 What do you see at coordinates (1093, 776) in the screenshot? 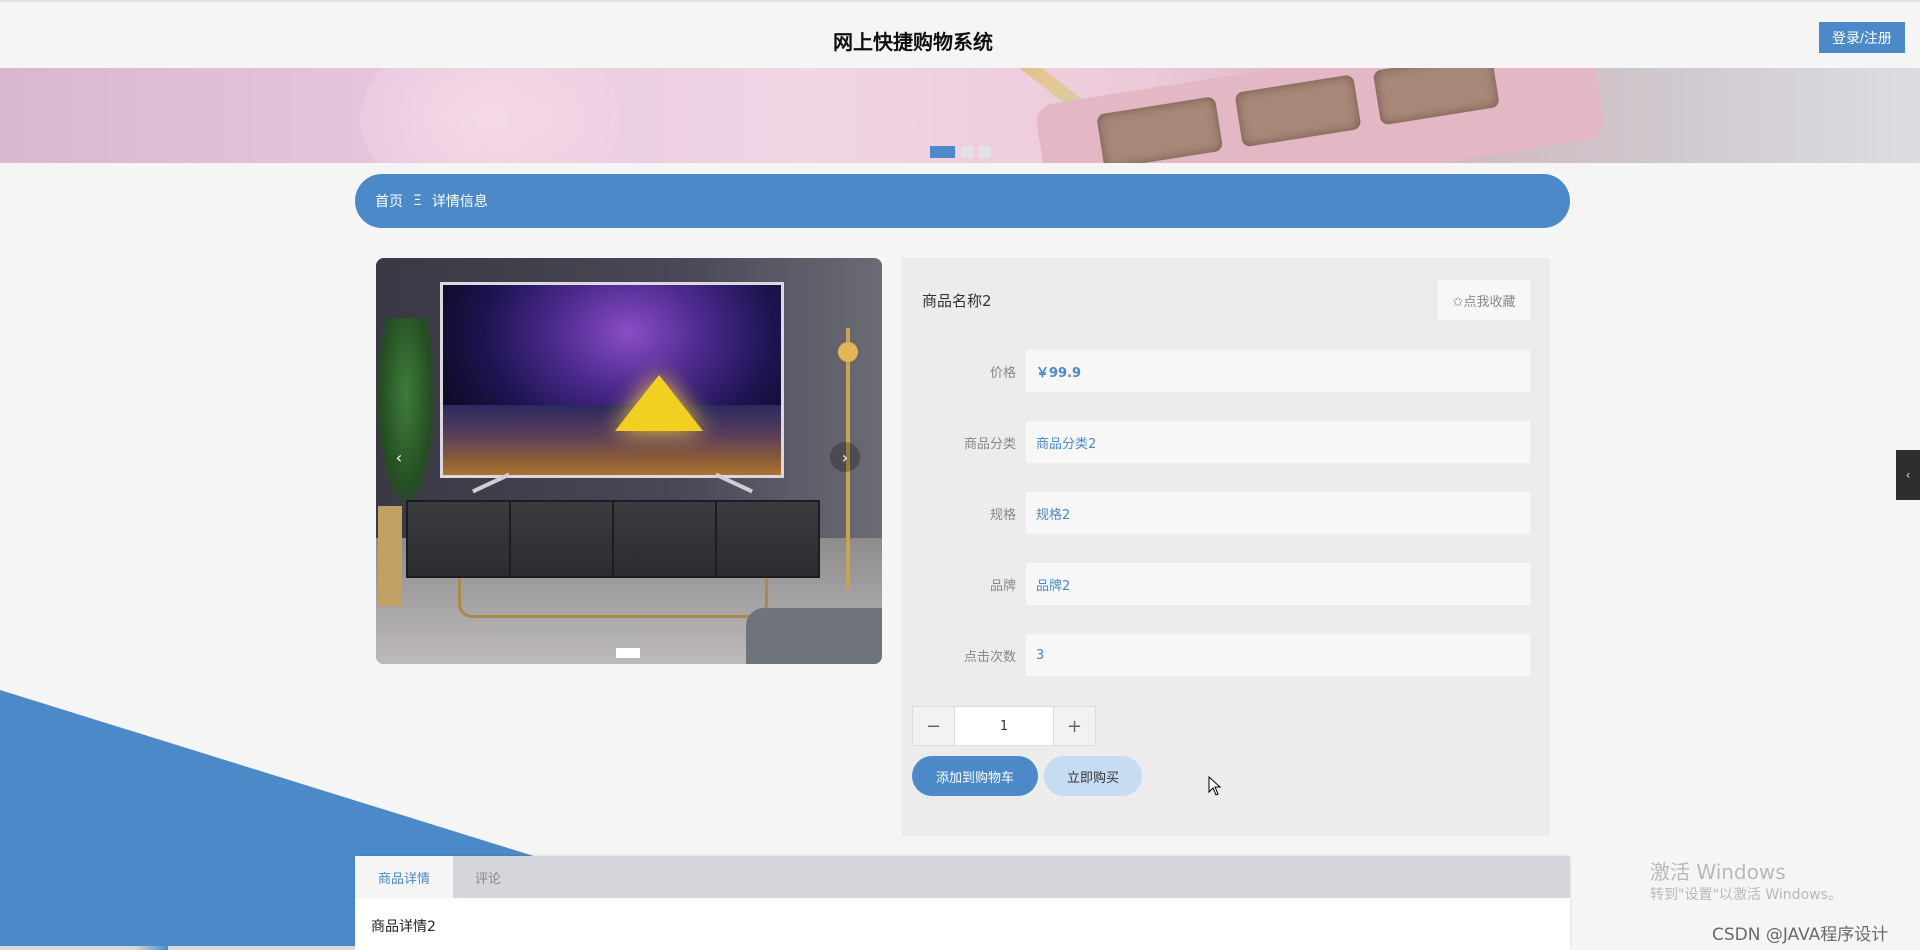
I see `buy-now-button: 立即购买` at bounding box center [1093, 776].